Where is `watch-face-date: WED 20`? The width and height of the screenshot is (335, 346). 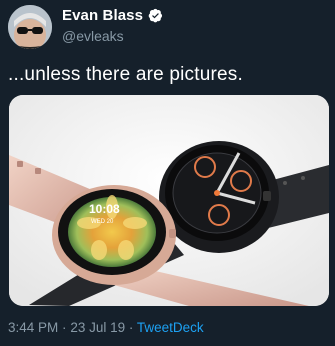 watch-face-date: WED 20 is located at coordinates (102, 222).